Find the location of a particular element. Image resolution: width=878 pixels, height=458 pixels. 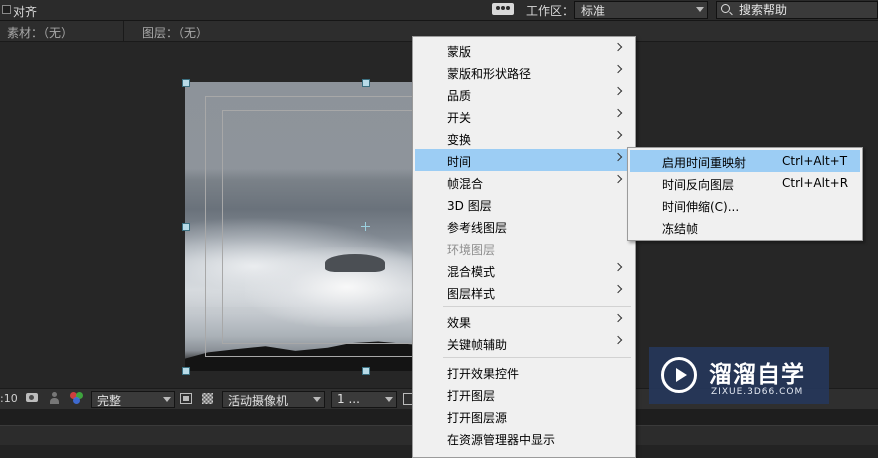

menu-item-environment-layer: 环境图层 is located at coordinates (524, 248).